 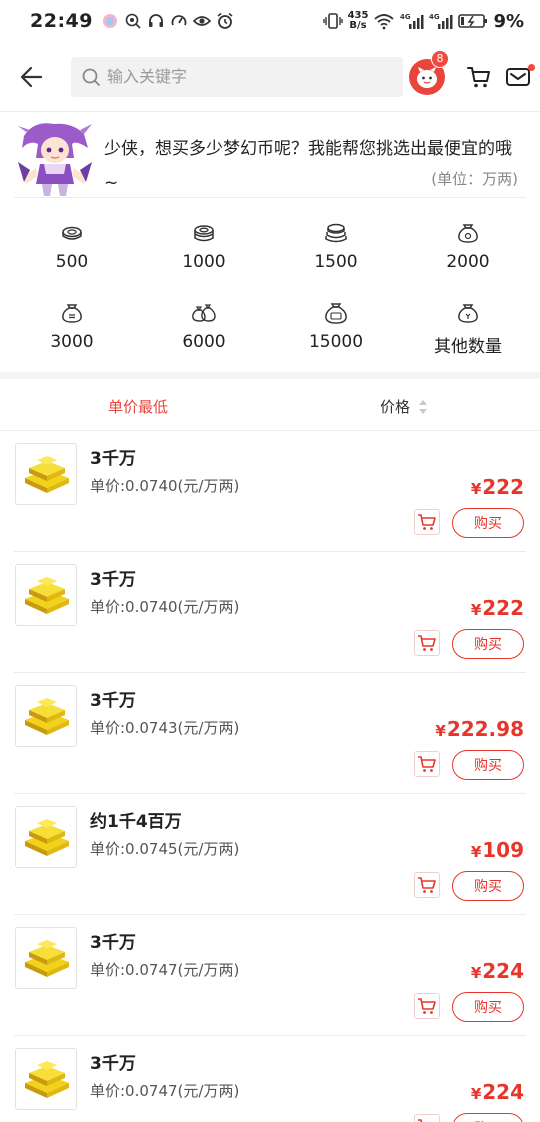 I want to click on sort-lowest-unit-price-tab: 单价最低, so click(x=138, y=406).